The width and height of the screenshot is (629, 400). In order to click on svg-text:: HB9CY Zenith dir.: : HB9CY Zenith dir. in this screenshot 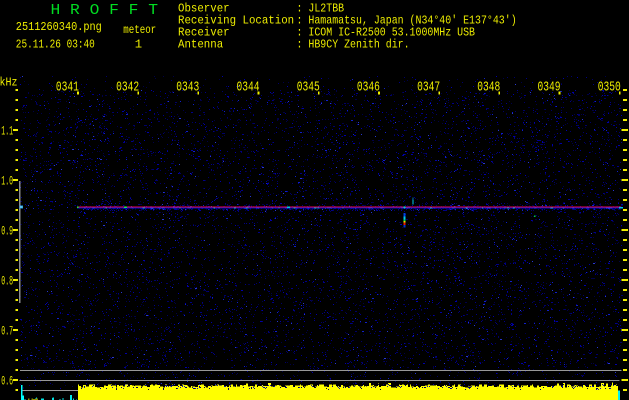, I will do `click(353, 44)`.